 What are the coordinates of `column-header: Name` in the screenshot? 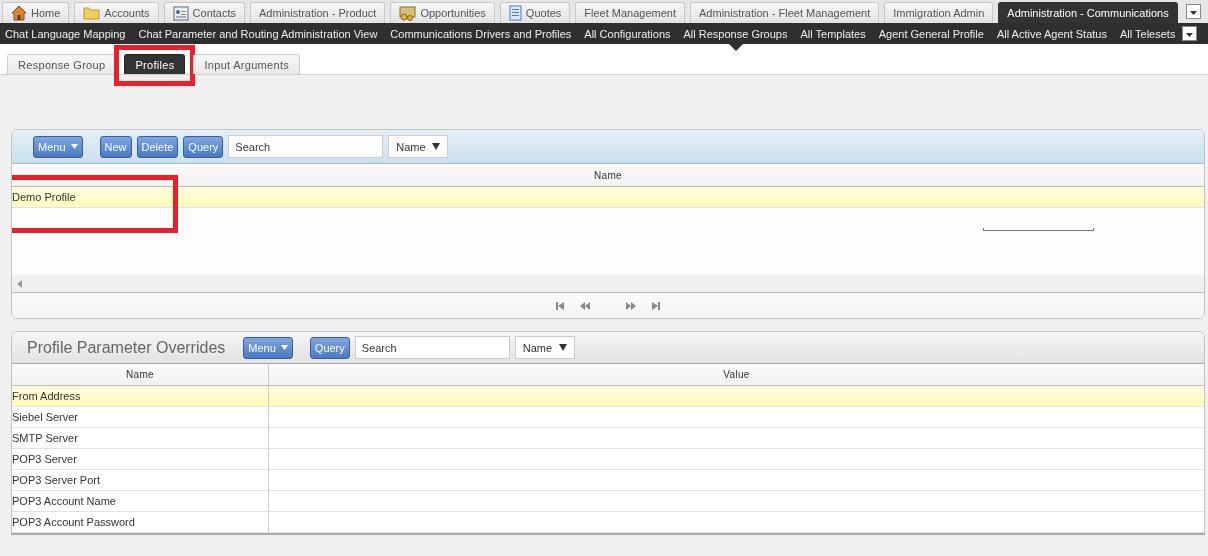 It's located at (140, 374).